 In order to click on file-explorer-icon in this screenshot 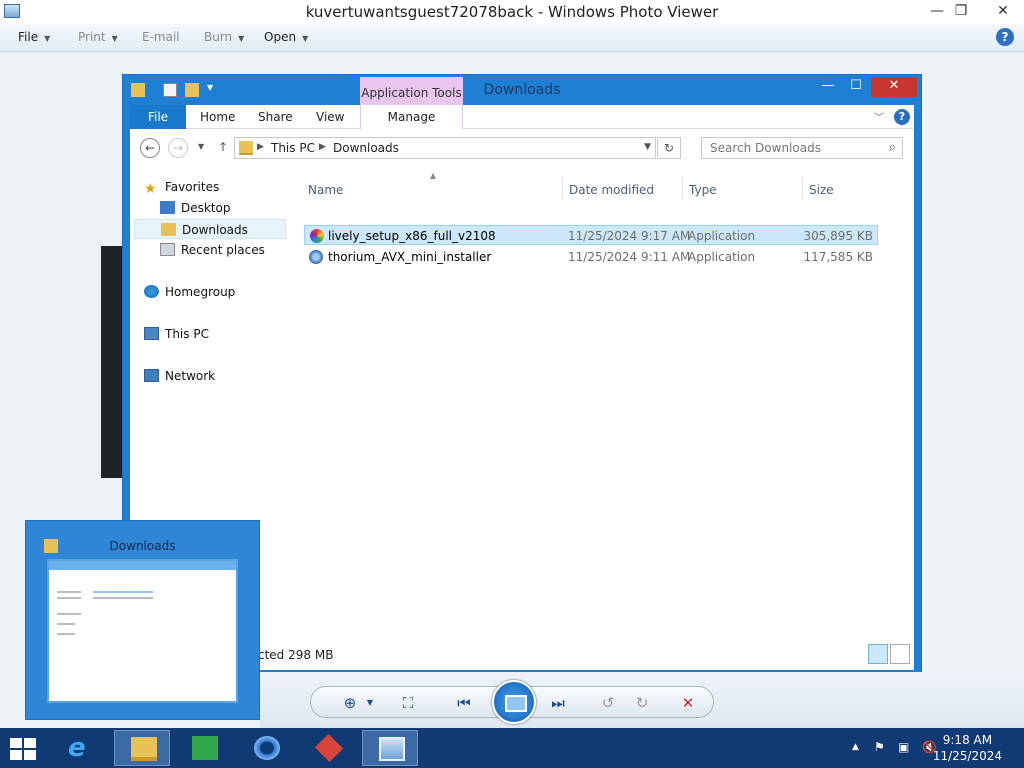, I will do `click(144, 749)`.